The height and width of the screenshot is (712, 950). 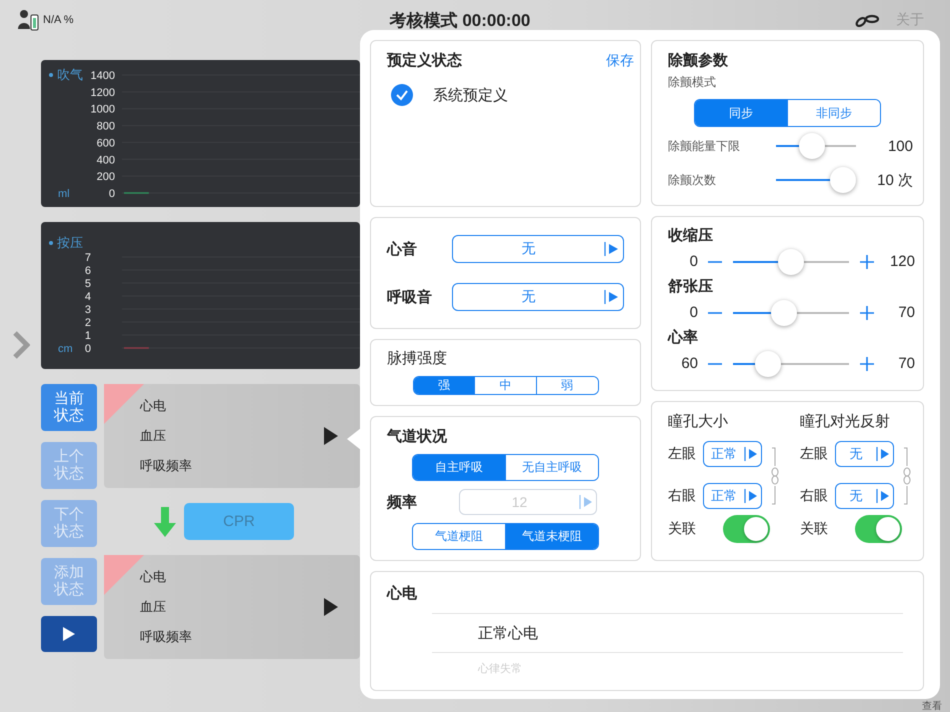 What do you see at coordinates (87, 323) in the screenshot?
I see `axis-tick-label: 2` at bounding box center [87, 323].